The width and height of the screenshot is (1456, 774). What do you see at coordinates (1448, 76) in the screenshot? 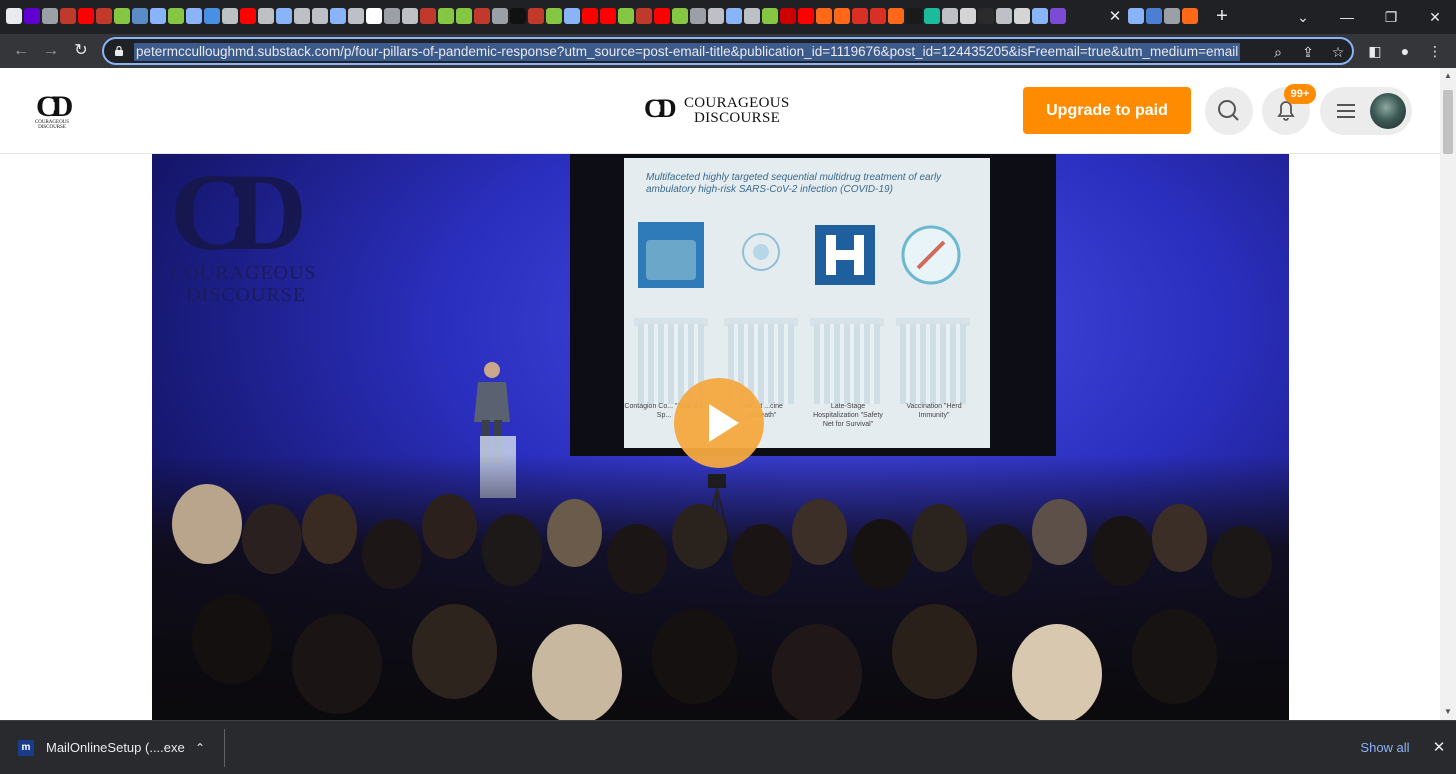
I see `scroll-up-icon: ▲` at bounding box center [1448, 76].